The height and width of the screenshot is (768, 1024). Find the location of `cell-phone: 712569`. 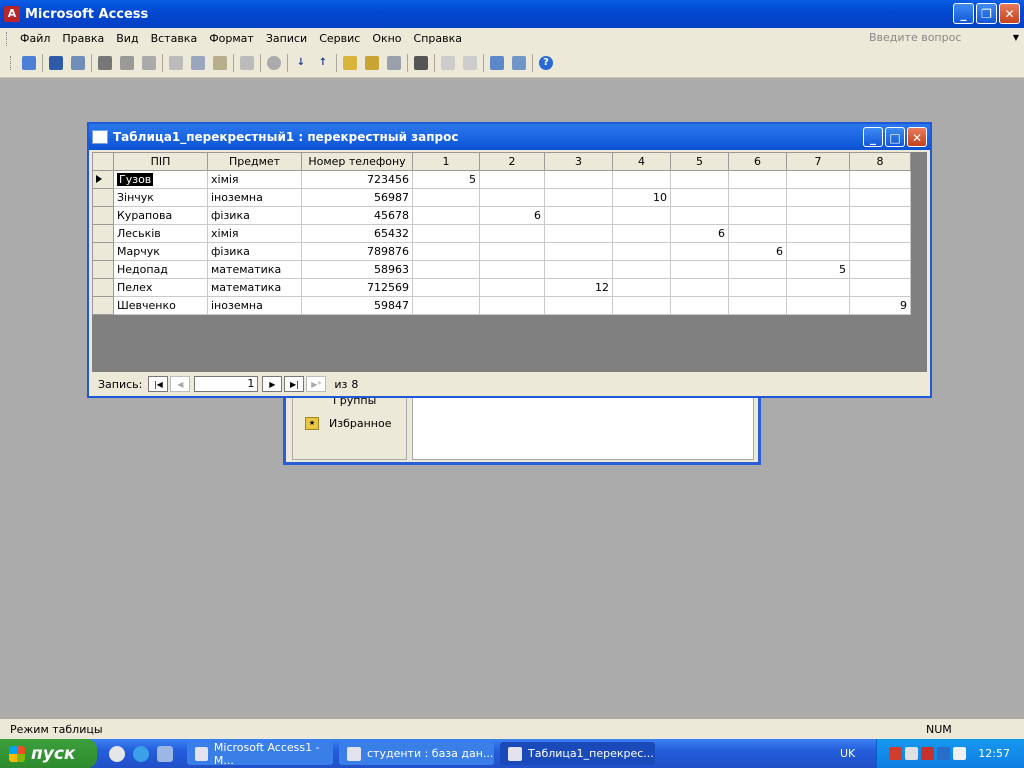

cell-phone: 712569 is located at coordinates (357, 287).